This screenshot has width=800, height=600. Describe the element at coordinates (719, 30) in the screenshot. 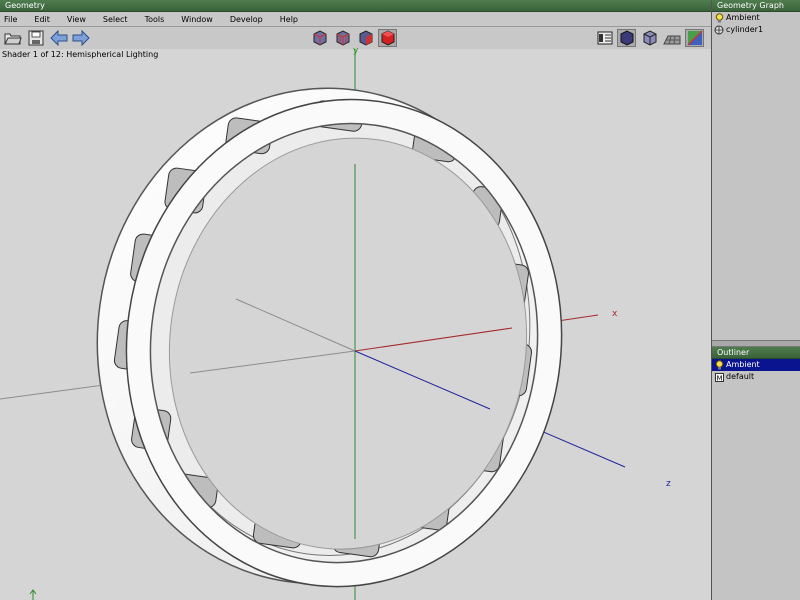

I see `mesh-icon` at that location.